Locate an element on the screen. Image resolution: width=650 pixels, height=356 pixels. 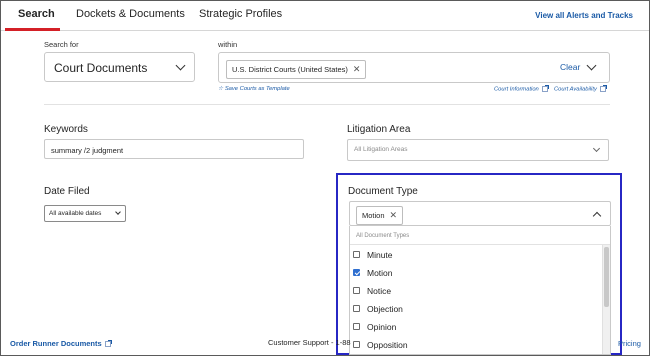
option-label: Notice is located at coordinates (379, 291).